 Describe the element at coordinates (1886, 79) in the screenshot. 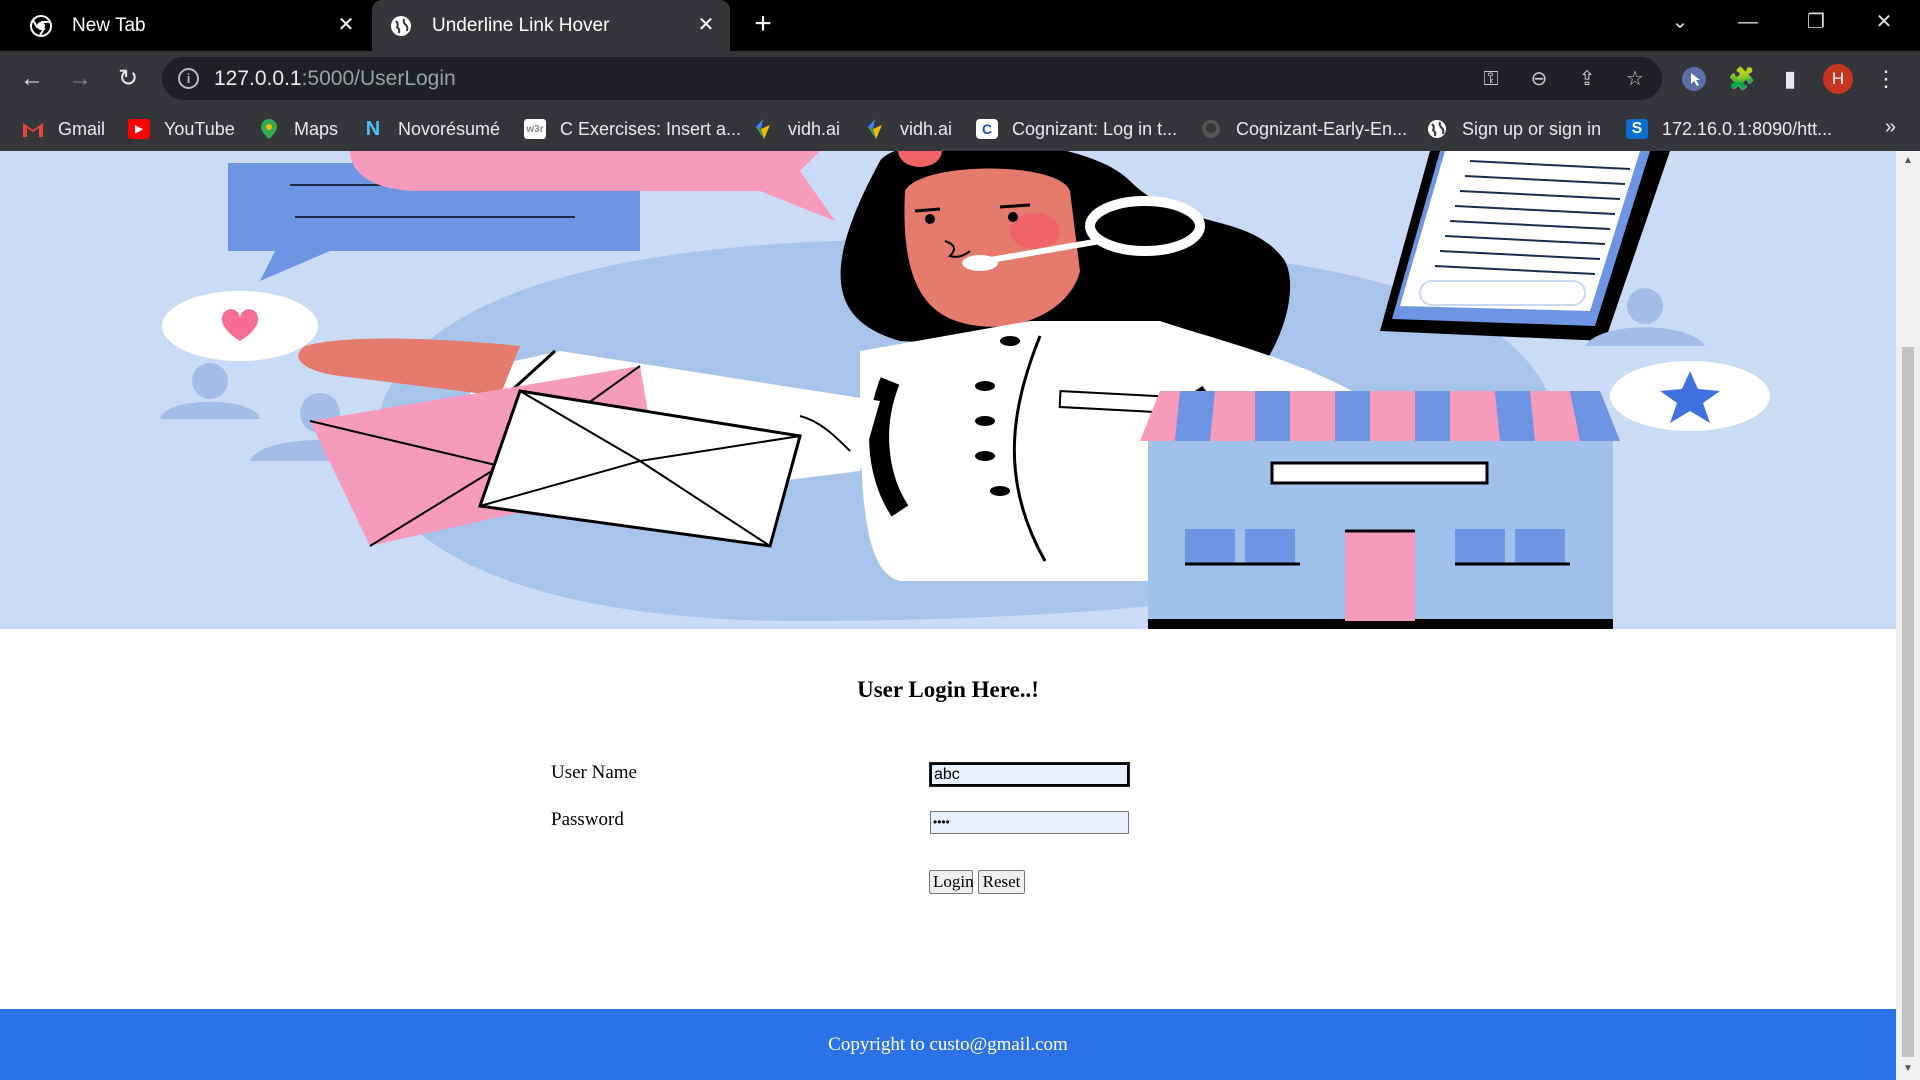

I see `menu-kebab-icon: ⋮` at that location.